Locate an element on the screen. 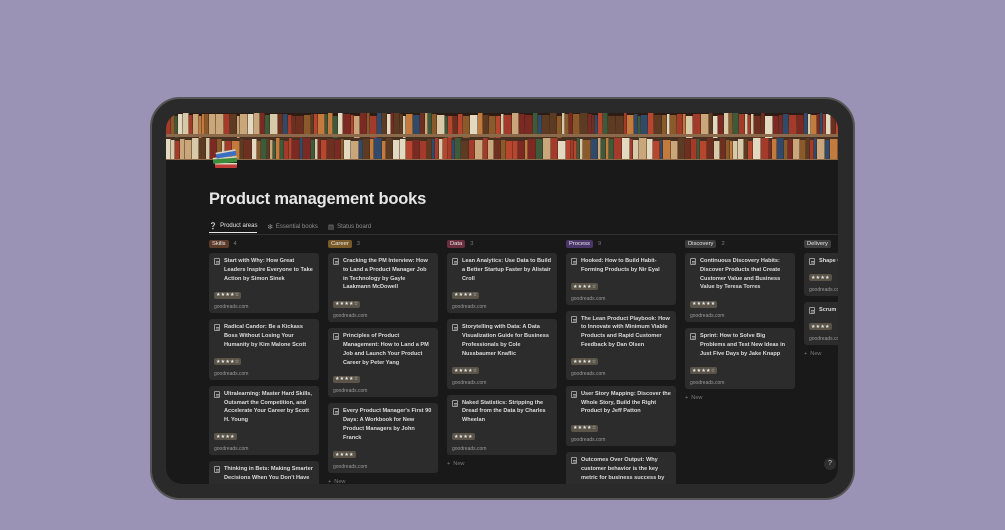 This screenshot has height=530, width=1005. book-card: Scrum the W Jeff S ★★★★ goodreads.com is located at coordinates (821, 323).